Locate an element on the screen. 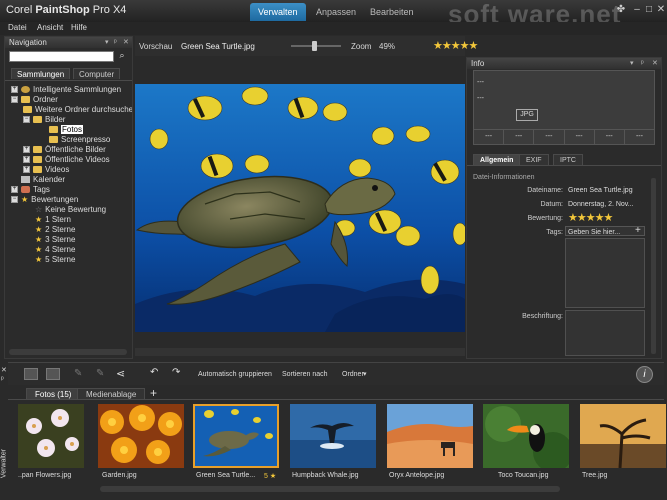 This screenshot has width=667, height=500. zoom-value: 49% is located at coordinates (387, 46).